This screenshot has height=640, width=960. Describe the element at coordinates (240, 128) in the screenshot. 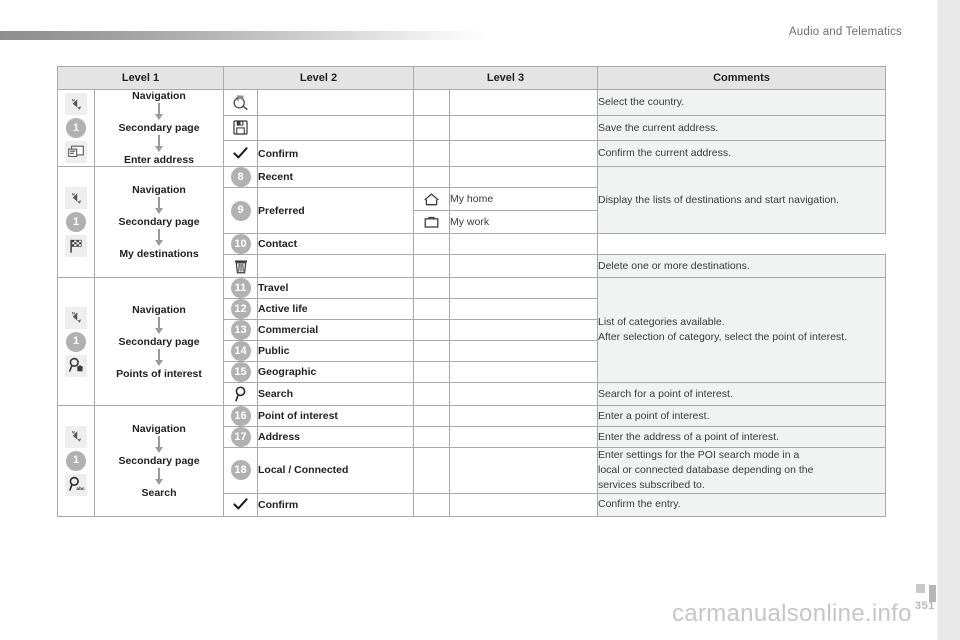

I see `level2-icon-save-address` at that location.